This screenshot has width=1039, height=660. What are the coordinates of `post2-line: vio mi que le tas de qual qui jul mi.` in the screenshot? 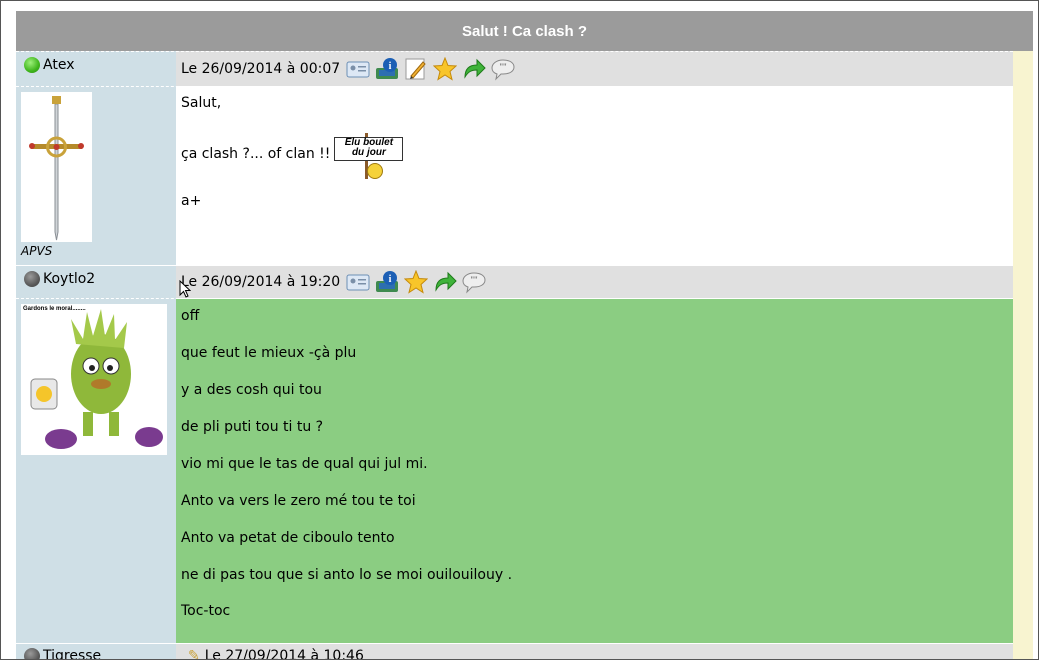 It's located at (304, 464).